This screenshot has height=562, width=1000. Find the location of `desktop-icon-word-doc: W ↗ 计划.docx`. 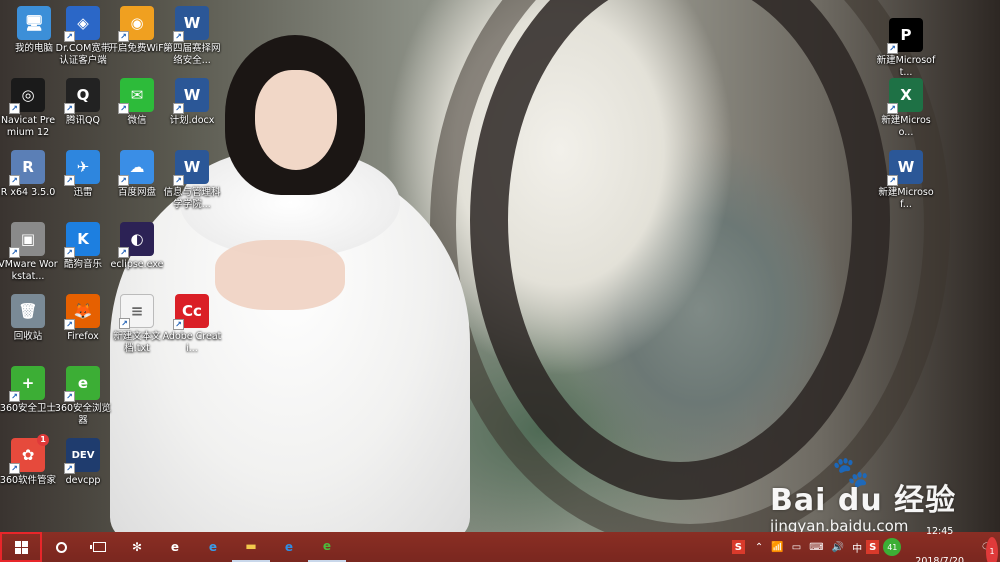

desktop-icon-word-doc: W ↗ 计划.docx is located at coordinates (192, 102).